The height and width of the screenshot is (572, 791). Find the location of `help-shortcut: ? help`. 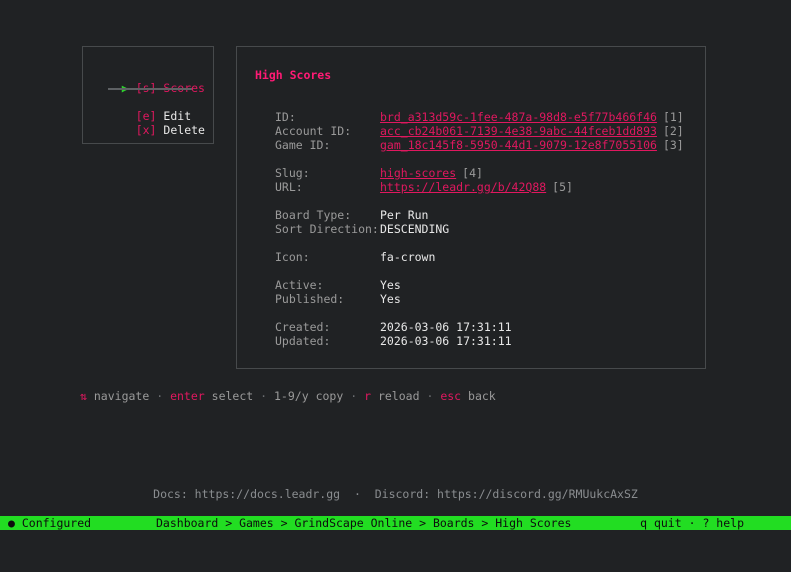

help-shortcut: ? help is located at coordinates (723, 523).